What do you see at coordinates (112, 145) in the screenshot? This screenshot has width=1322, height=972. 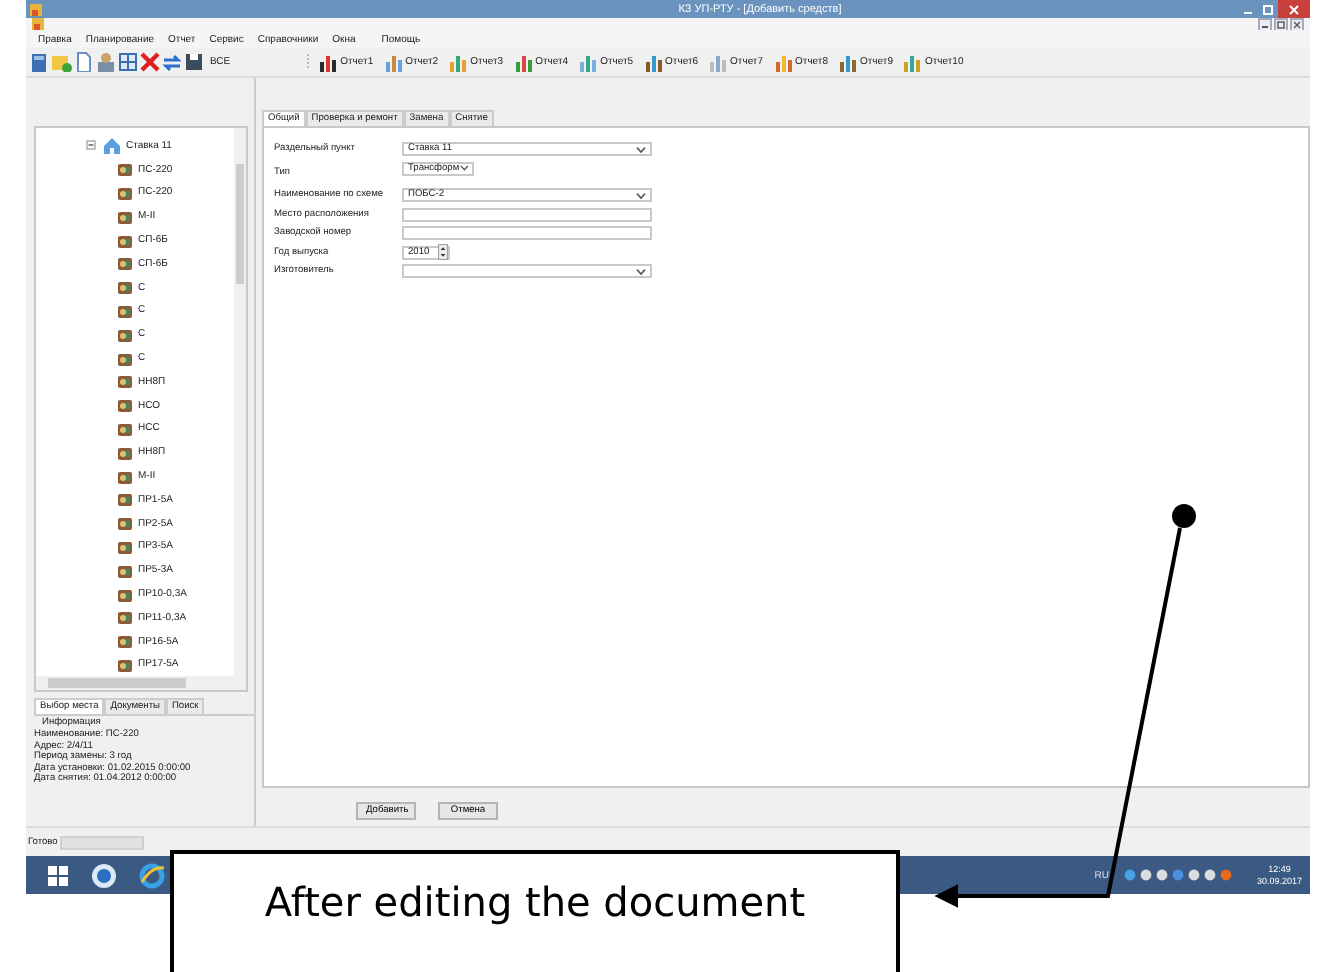 I see `house-icon` at bounding box center [112, 145].